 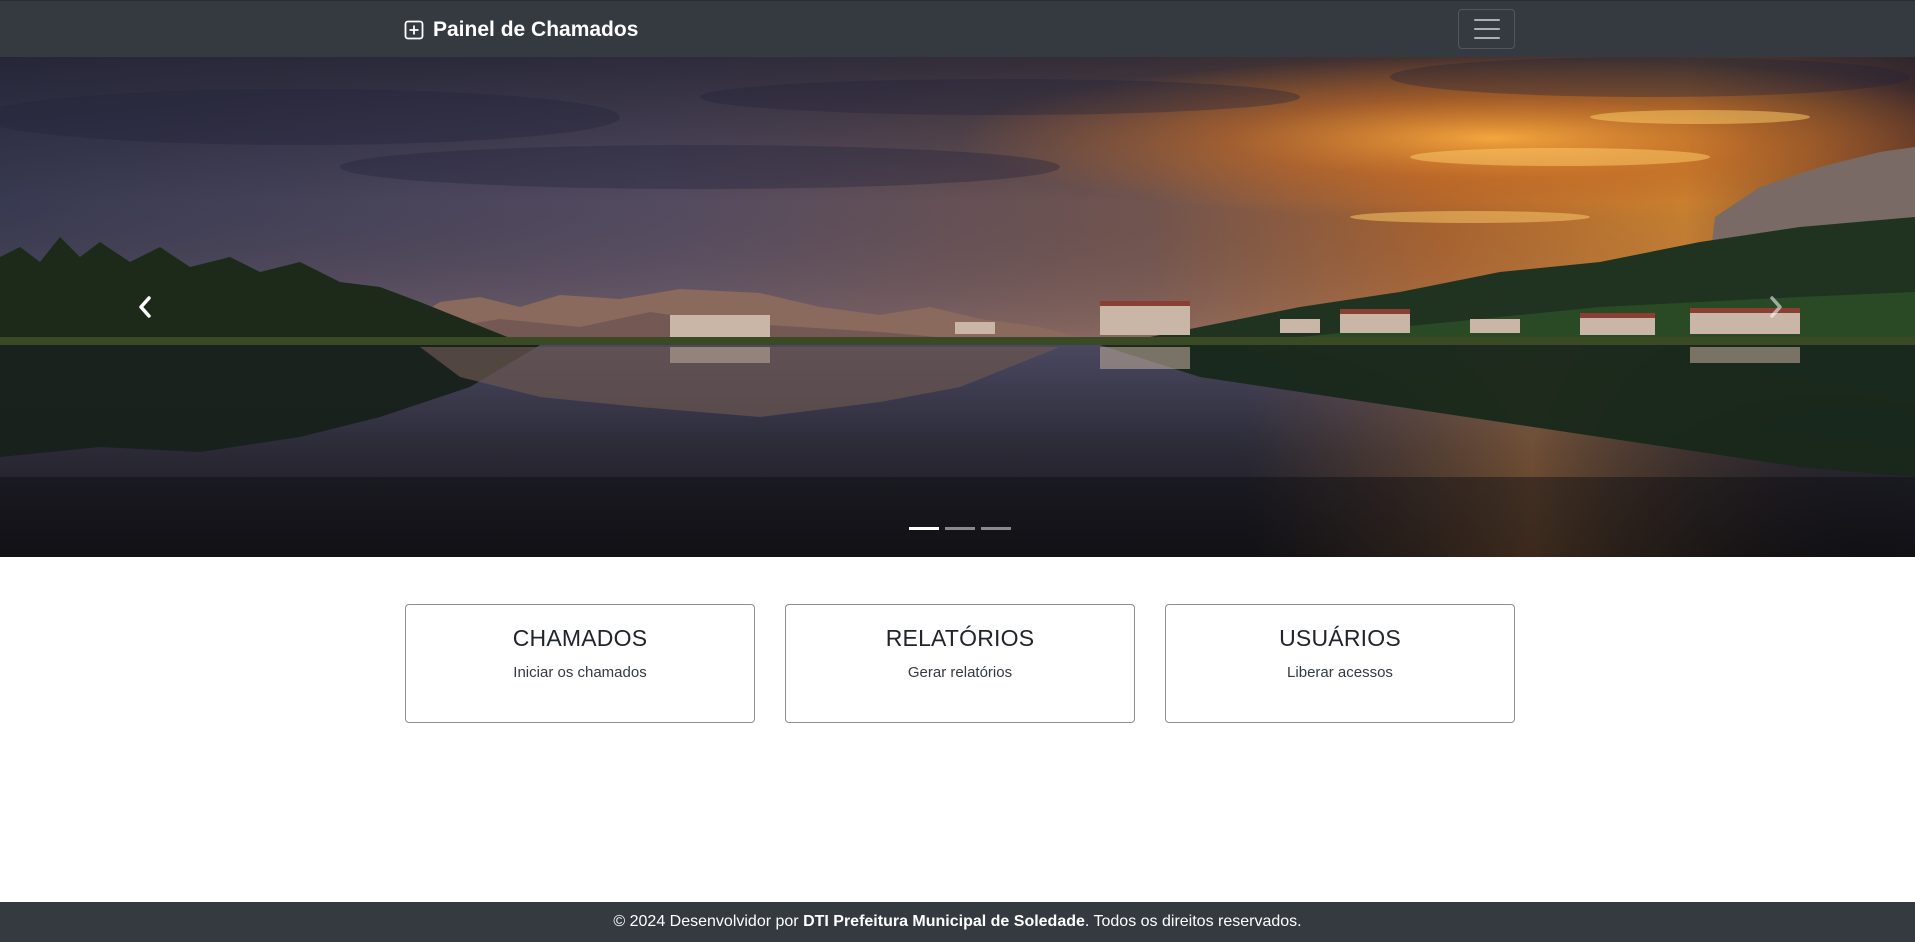 What do you see at coordinates (536, 29) in the screenshot?
I see `brand-title: Painel de Chamados` at bounding box center [536, 29].